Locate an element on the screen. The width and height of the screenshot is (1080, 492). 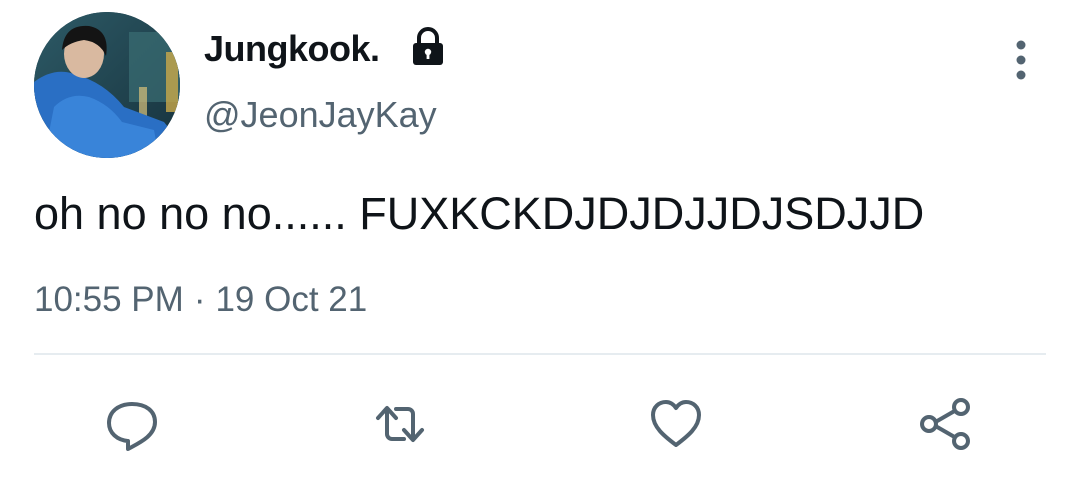
like-button is located at coordinates (676, 424).